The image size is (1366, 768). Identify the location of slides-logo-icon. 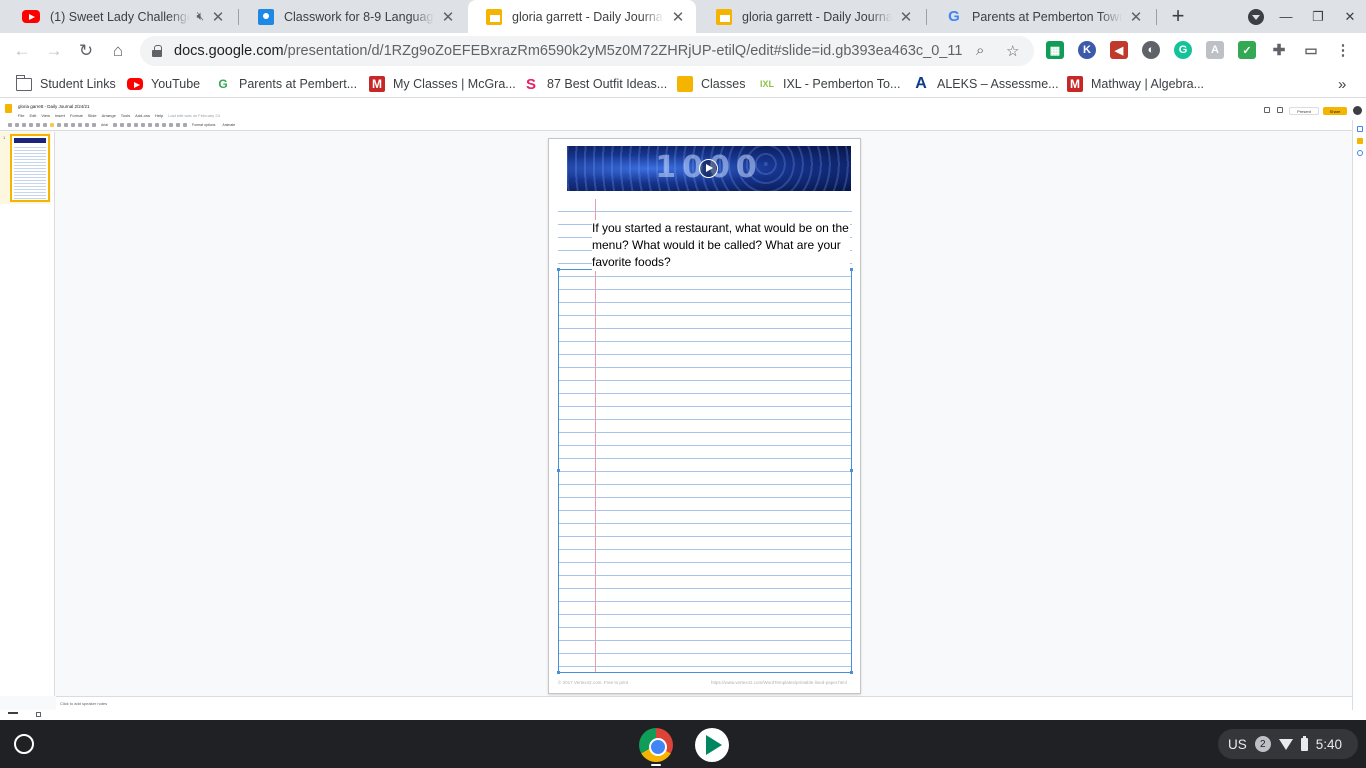
(8, 108).